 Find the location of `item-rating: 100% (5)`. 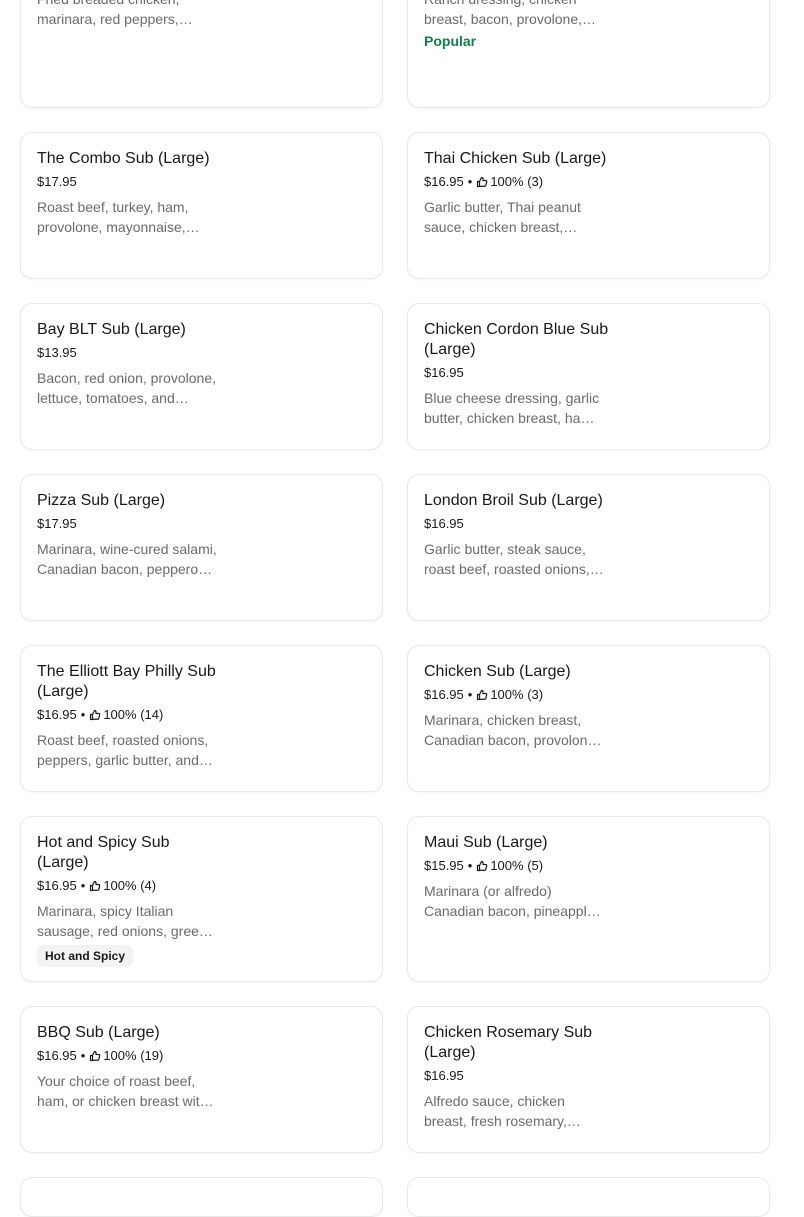

item-rating: 100% (5) is located at coordinates (517, 865).